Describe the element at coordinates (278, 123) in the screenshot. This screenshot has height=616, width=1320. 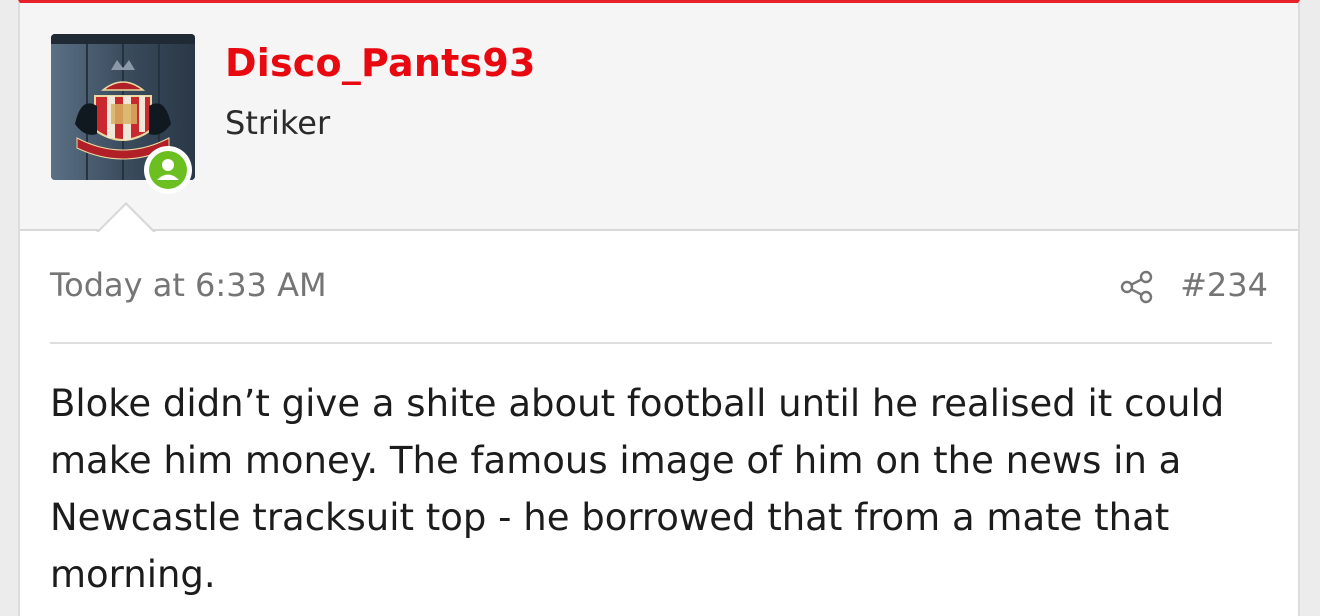
I see `user-title: Striker` at that location.